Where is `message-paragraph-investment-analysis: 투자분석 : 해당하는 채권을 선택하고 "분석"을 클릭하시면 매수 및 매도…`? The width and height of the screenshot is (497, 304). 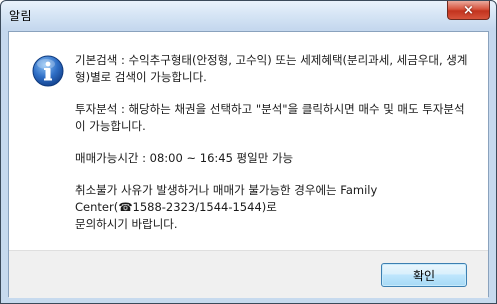
message-paragraph-investment-analysis: 투자분석 : 해당하는 채권을 선택하고 "분석"을 클릭하시면 매수 및 매도… is located at coordinates (270, 117).